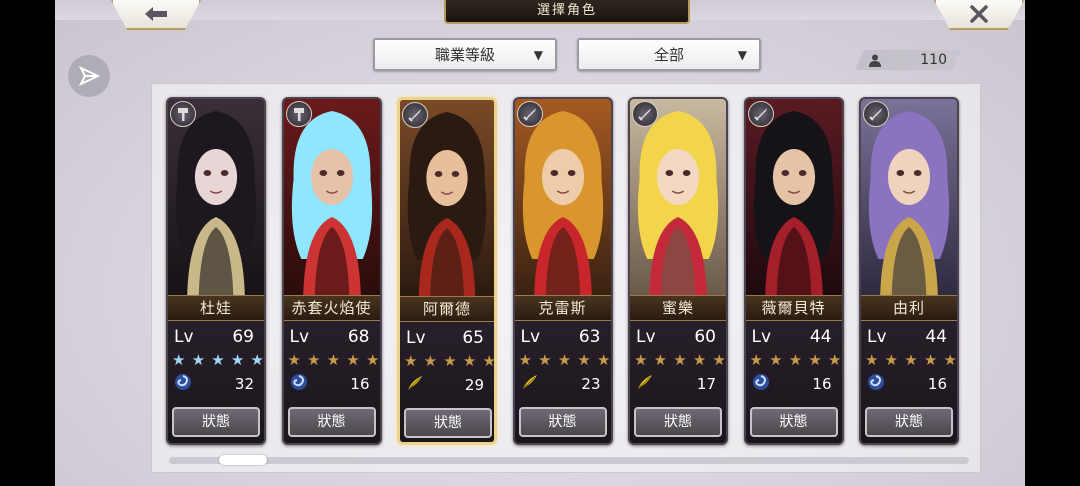 The image size is (1080, 486). I want to click on character-name: 由利, so click(909, 308).